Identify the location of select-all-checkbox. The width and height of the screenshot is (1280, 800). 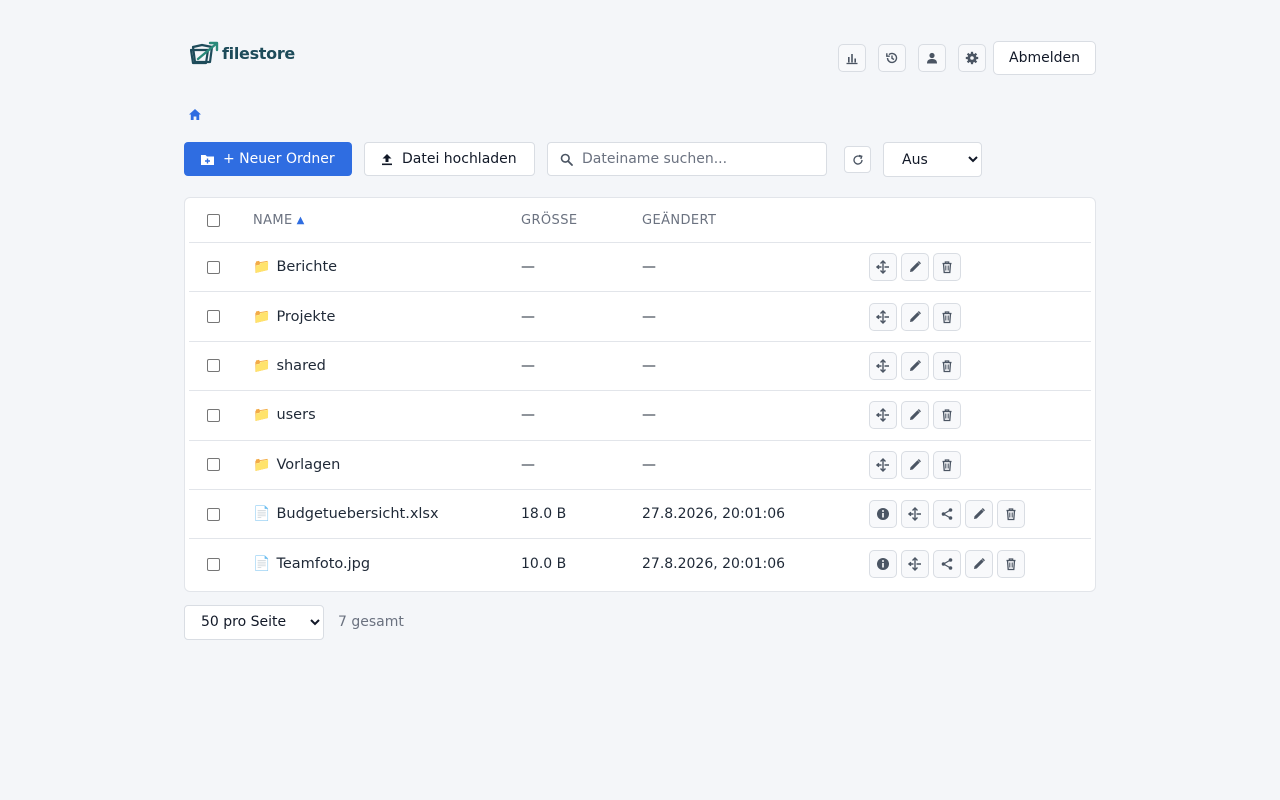
(213, 220).